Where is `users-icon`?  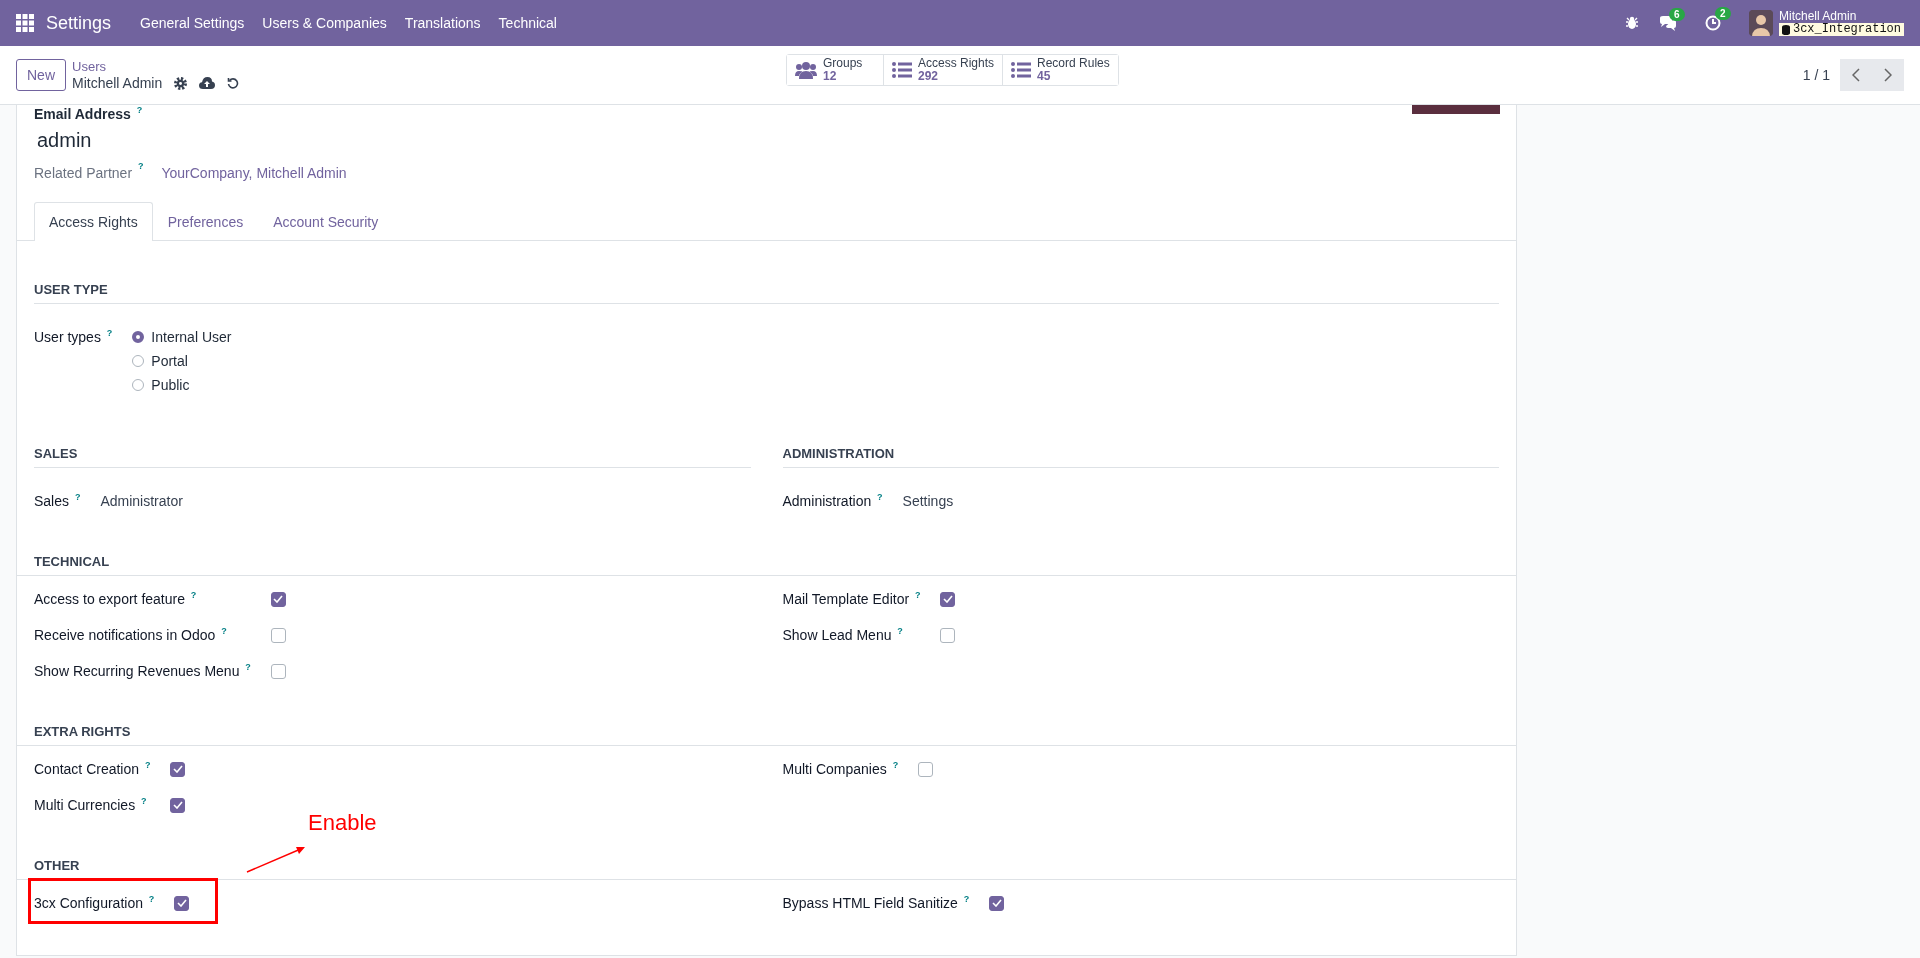
users-icon is located at coordinates (806, 70).